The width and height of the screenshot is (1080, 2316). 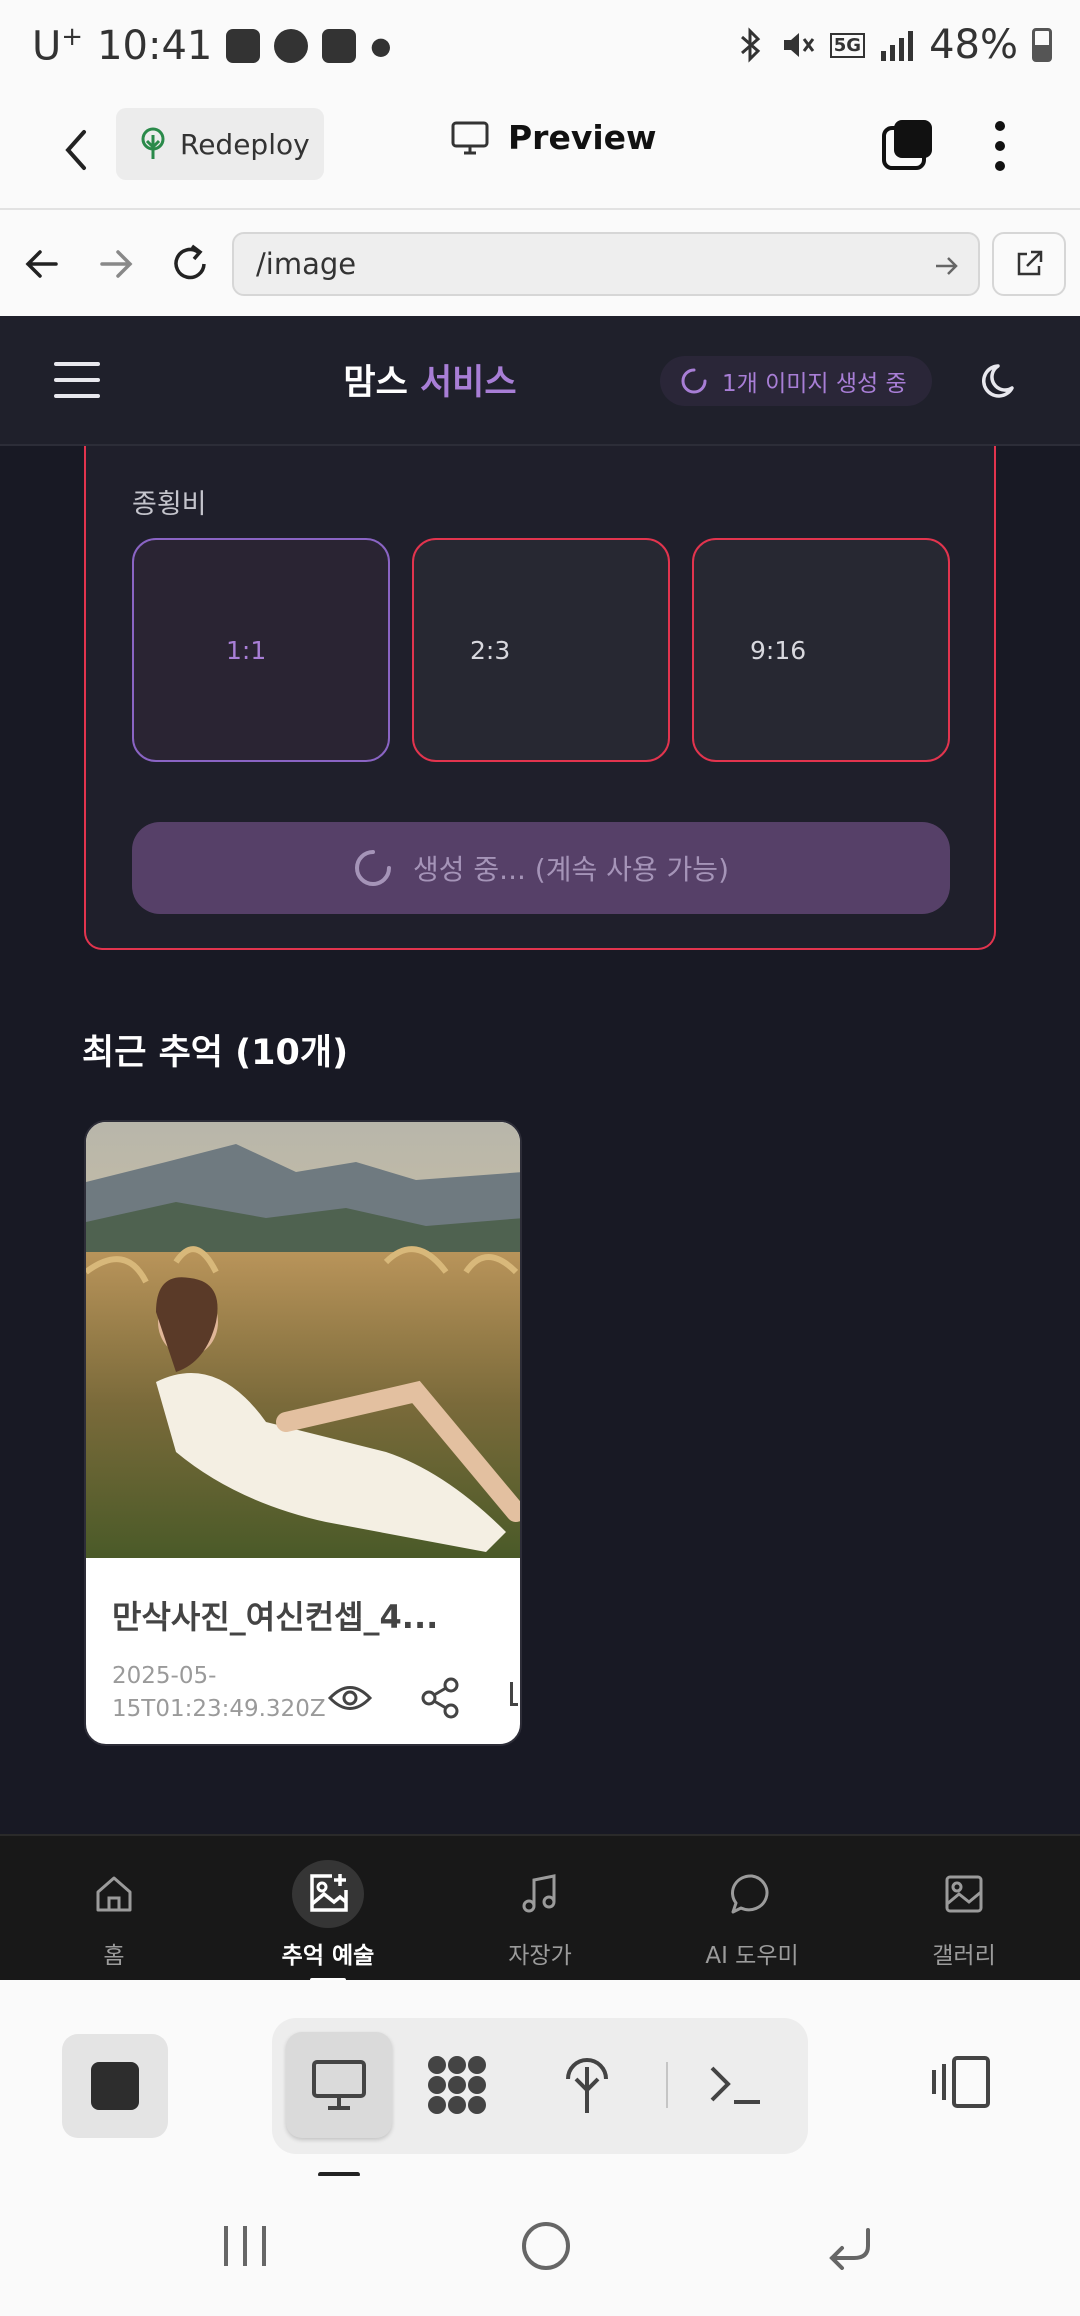 I want to click on generating-badge-text: 1개 이미지 생성 중, so click(x=814, y=384).